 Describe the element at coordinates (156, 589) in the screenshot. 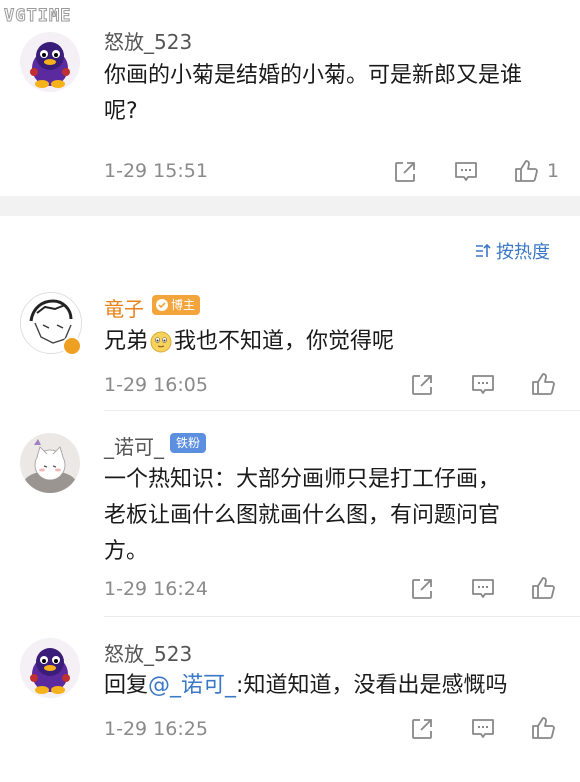

I see `reply-timestamp: 1-29 16:24` at that location.